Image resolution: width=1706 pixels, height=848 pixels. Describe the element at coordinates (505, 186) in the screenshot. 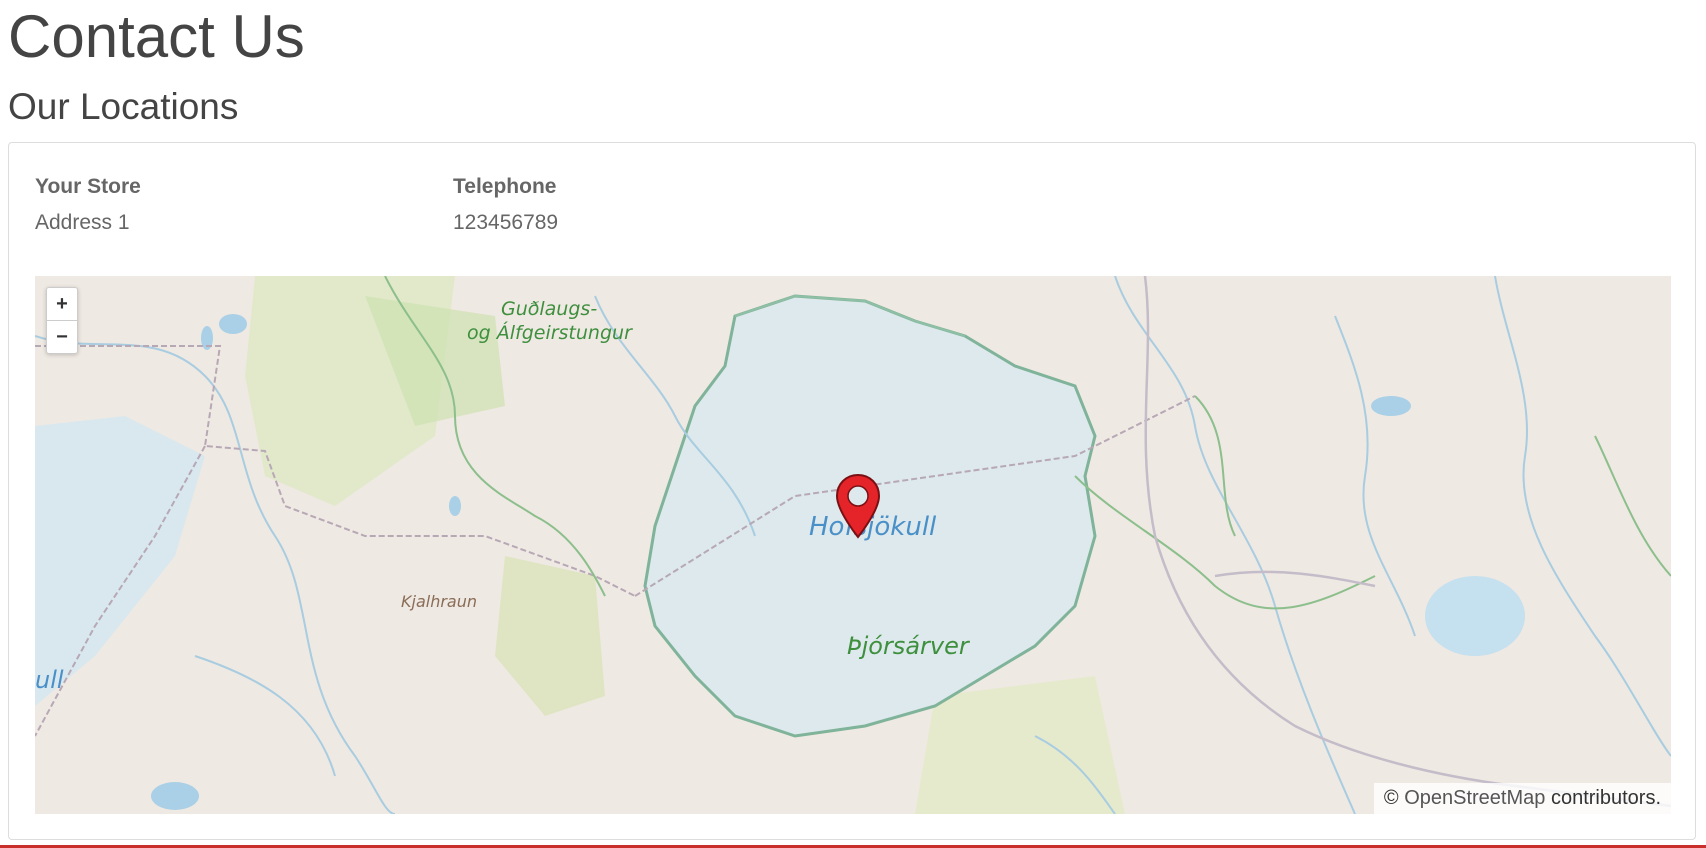

I see `telephone-label: Telephone` at that location.